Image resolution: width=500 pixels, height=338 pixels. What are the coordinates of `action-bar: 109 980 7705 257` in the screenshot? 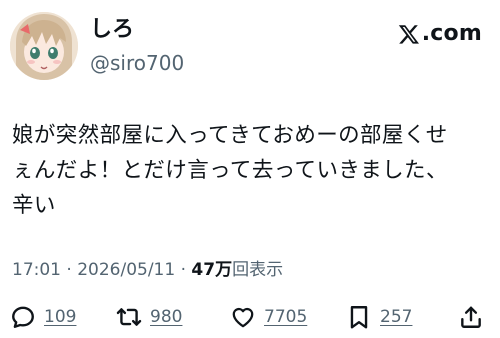 It's located at (250, 317).